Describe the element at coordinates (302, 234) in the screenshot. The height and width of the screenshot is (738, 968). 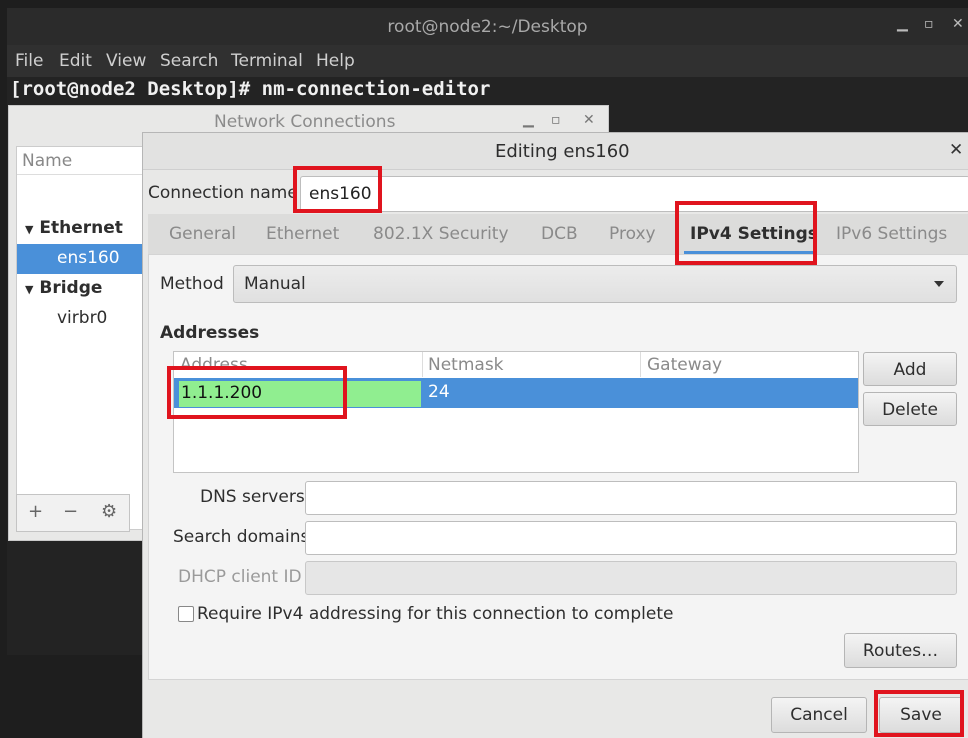
I see `tab-ethernet: Ethernet` at that location.